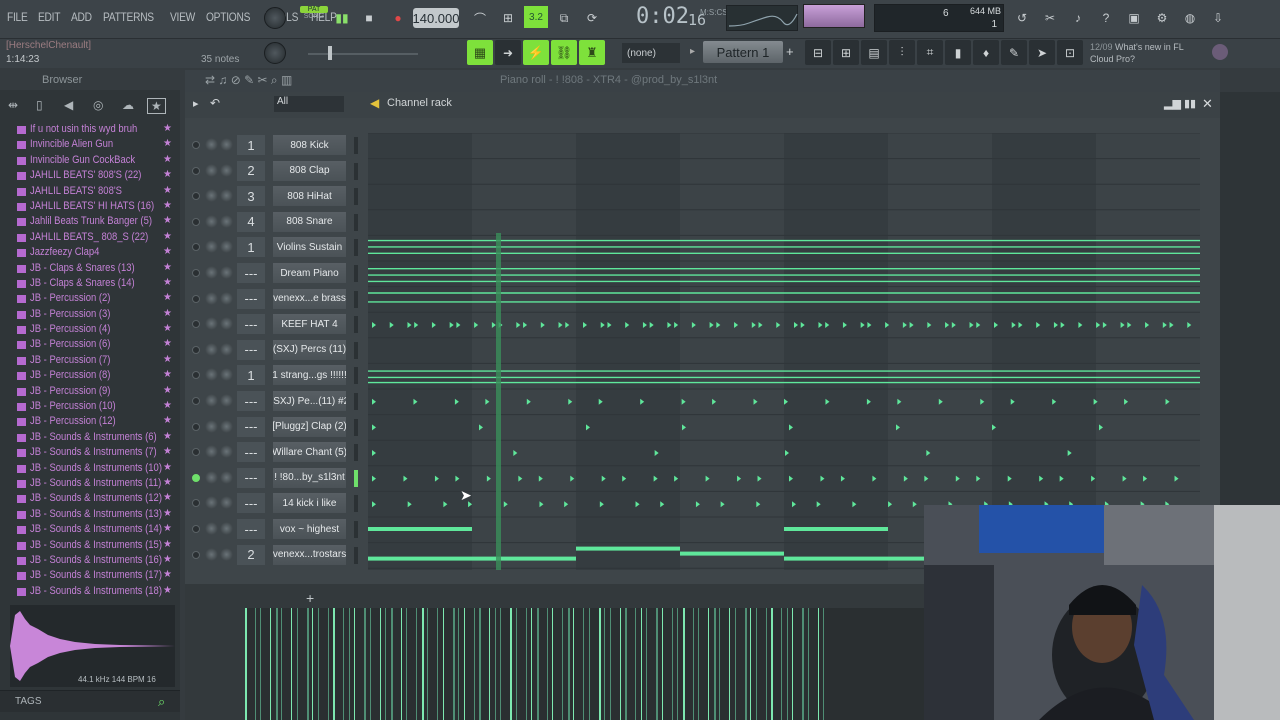  What do you see at coordinates (273, 555) in the screenshot?
I see `channel-row: 2 venexx...trostars` at bounding box center [273, 555].